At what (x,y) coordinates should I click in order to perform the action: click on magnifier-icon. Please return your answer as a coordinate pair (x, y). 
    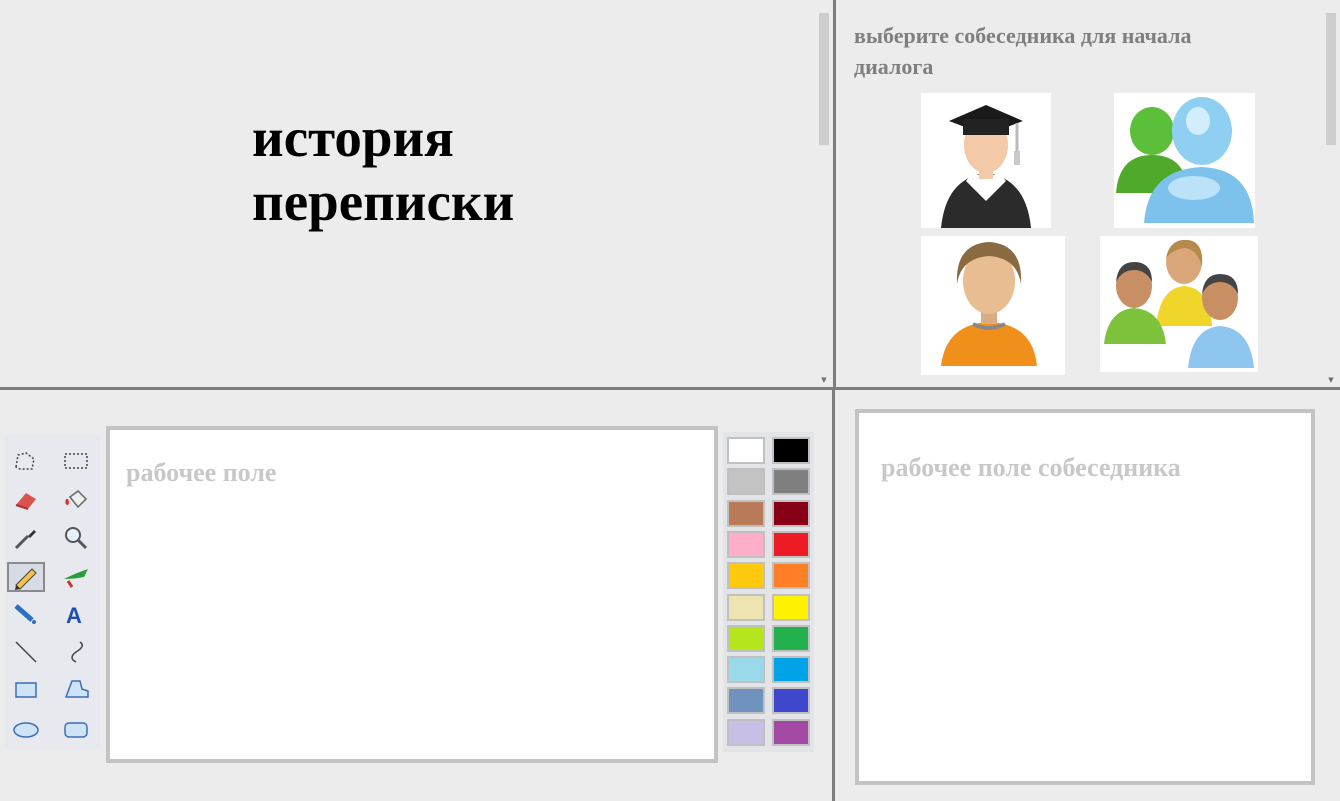
    Looking at the image, I should click on (76, 538).